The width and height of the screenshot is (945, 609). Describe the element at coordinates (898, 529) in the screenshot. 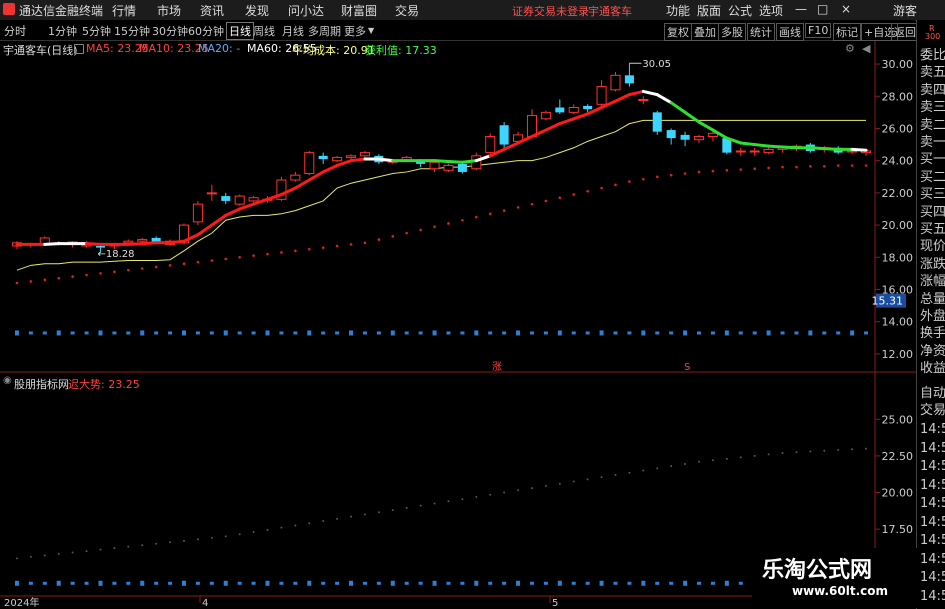

I see `sub-tick-label: 17.50` at that location.